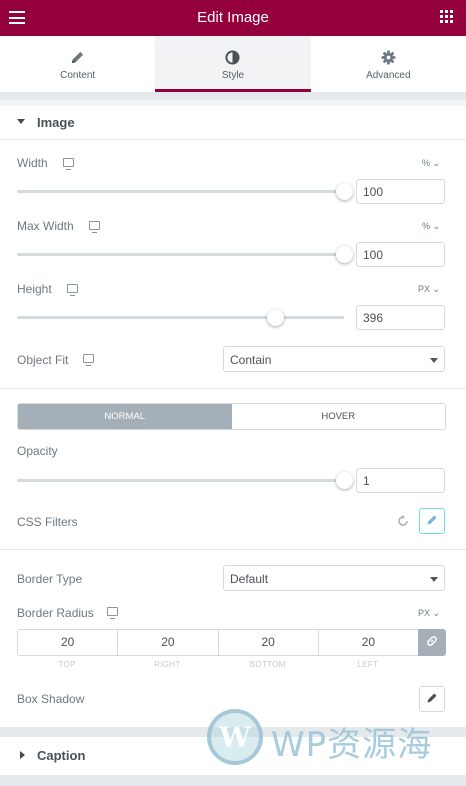 This screenshot has width=466, height=786. What do you see at coordinates (56, 122) in the screenshot?
I see `section-image-title: Image` at bounding box center [56, 122].